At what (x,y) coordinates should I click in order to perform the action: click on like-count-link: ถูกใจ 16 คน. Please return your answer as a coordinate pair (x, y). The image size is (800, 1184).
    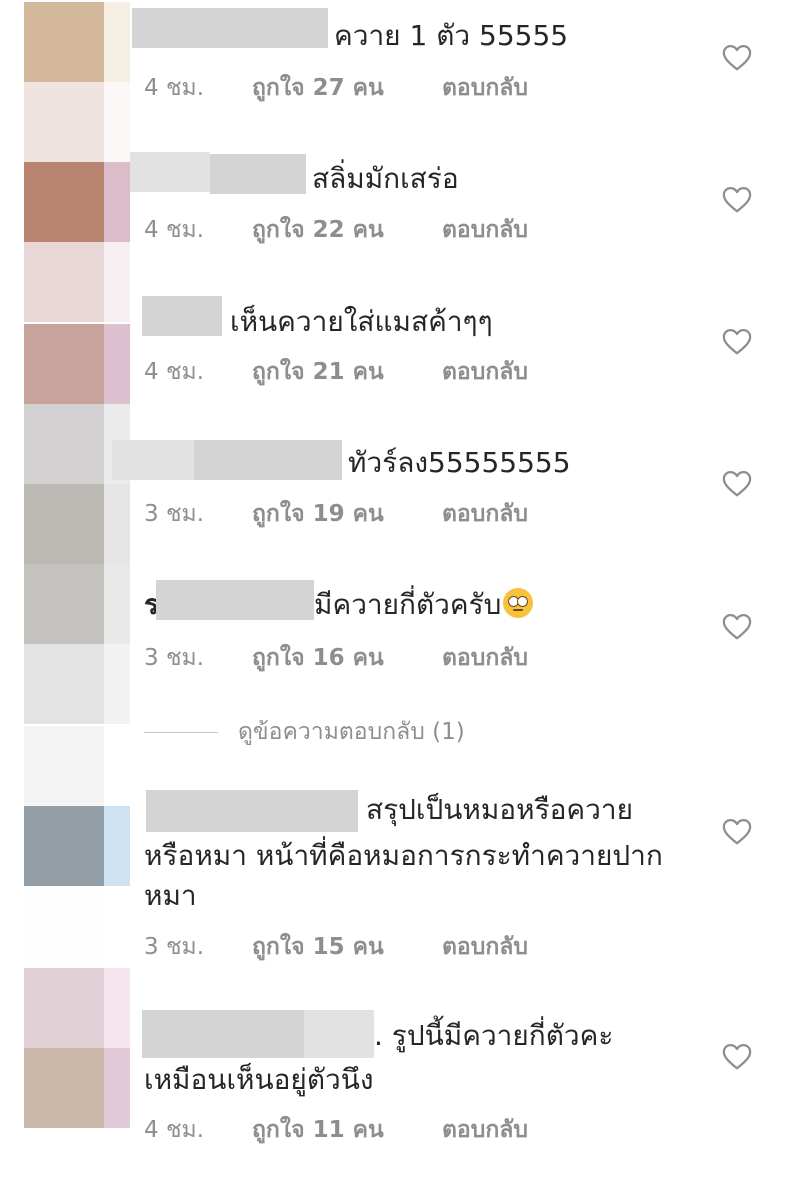
    Looking at the image, I should click on (347, 658).